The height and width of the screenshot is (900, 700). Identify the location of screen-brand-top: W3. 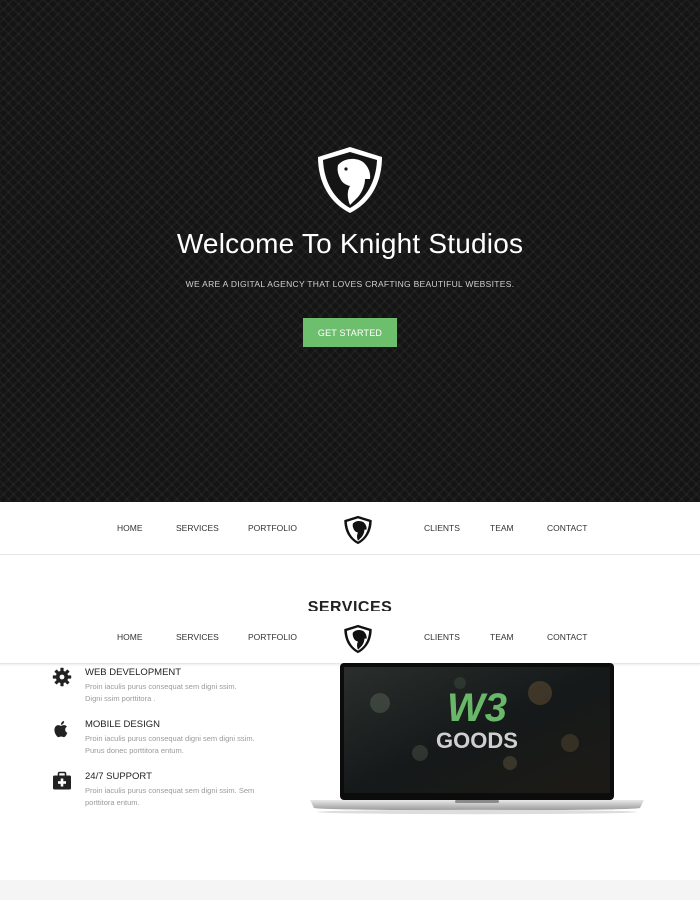
(477, 708).